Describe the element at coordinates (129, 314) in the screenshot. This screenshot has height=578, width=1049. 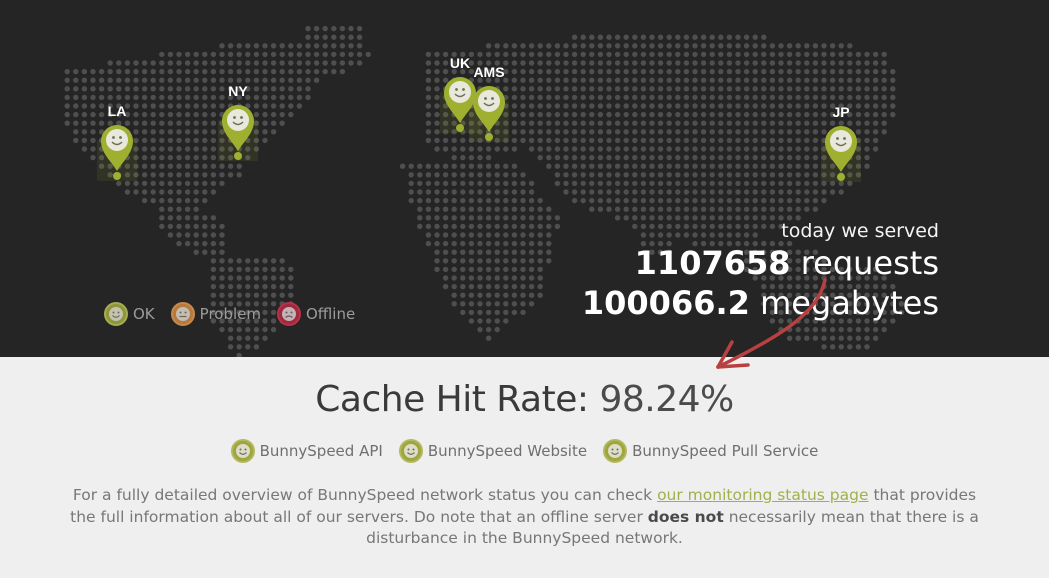
I see `legend-ok: OK` at that location.